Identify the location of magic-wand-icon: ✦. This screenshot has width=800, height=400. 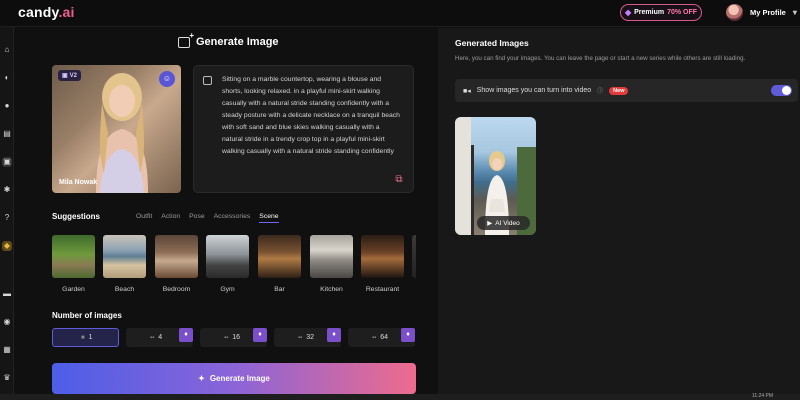
(201, 378).